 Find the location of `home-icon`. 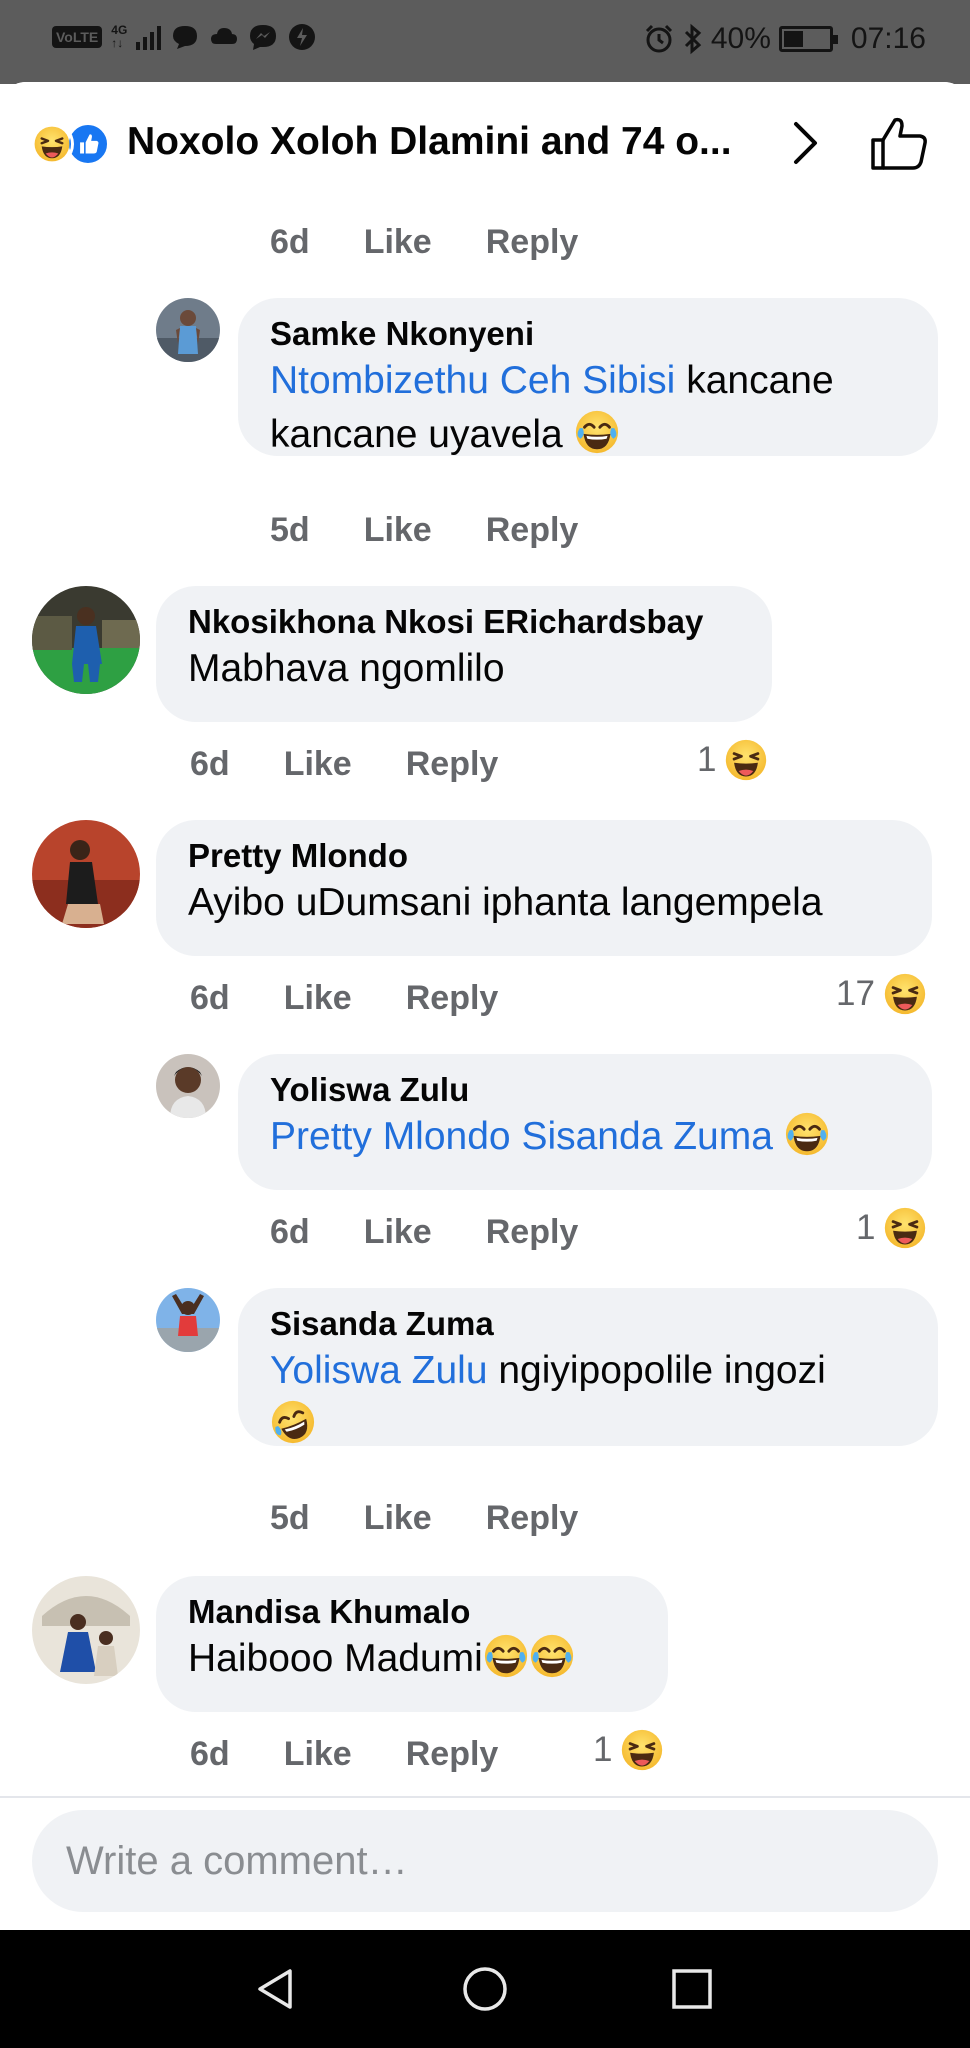

home-icon is located at coordinates (485, 1989).